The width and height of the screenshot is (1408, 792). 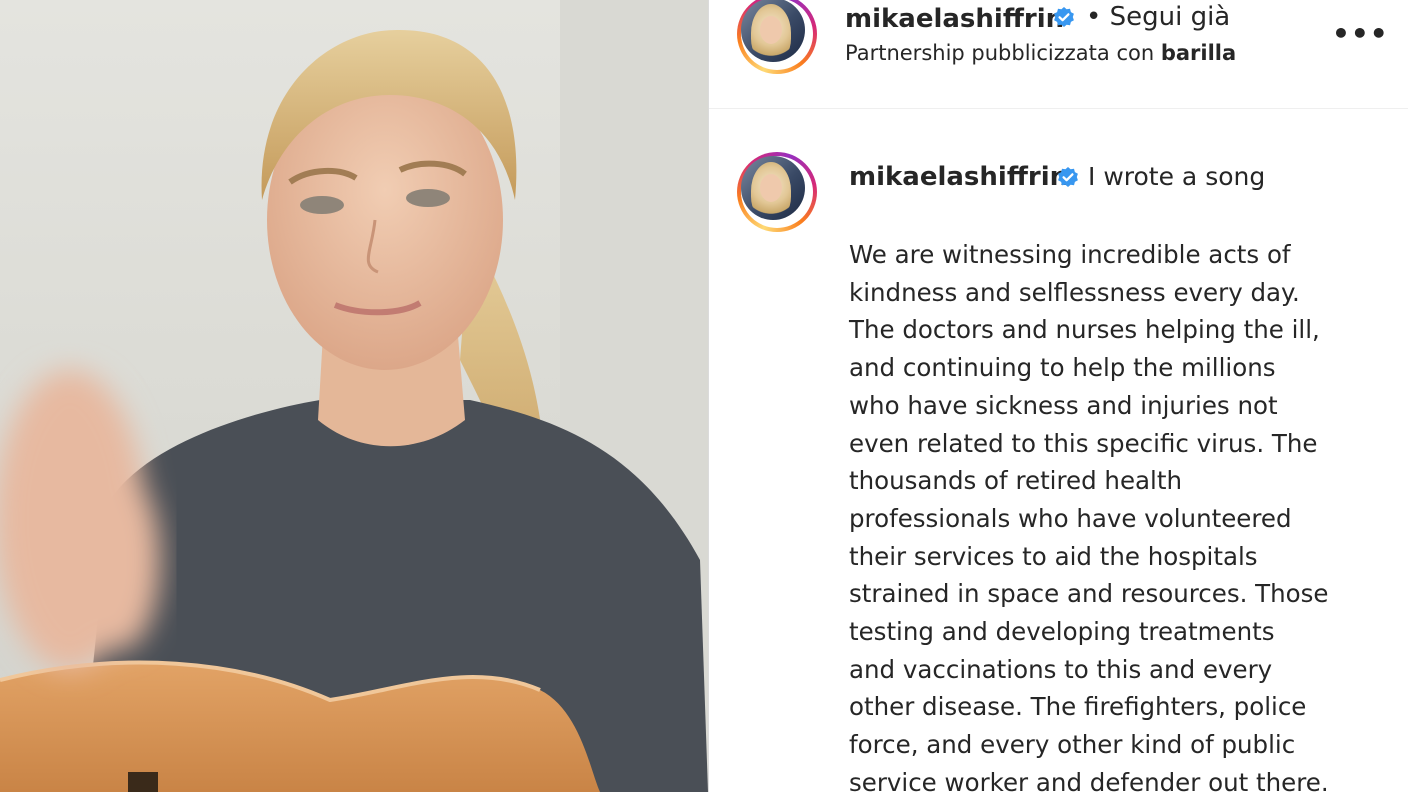 What do you see at coordinates (1084, 330) in the screenshot?
I see `caption-line: The doctors and nurses helping the ill,` at bounding box center [1084, 330].